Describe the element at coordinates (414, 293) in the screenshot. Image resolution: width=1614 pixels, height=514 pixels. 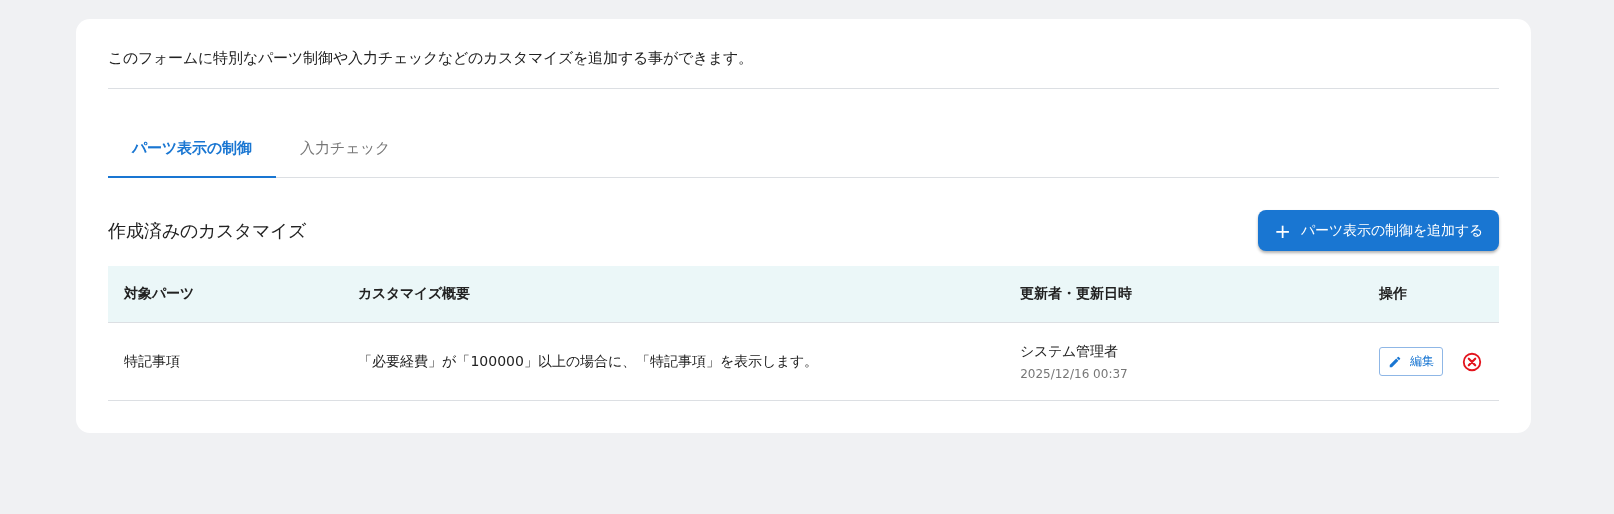
I see `column-header: カスタマイズ概要` at that location.